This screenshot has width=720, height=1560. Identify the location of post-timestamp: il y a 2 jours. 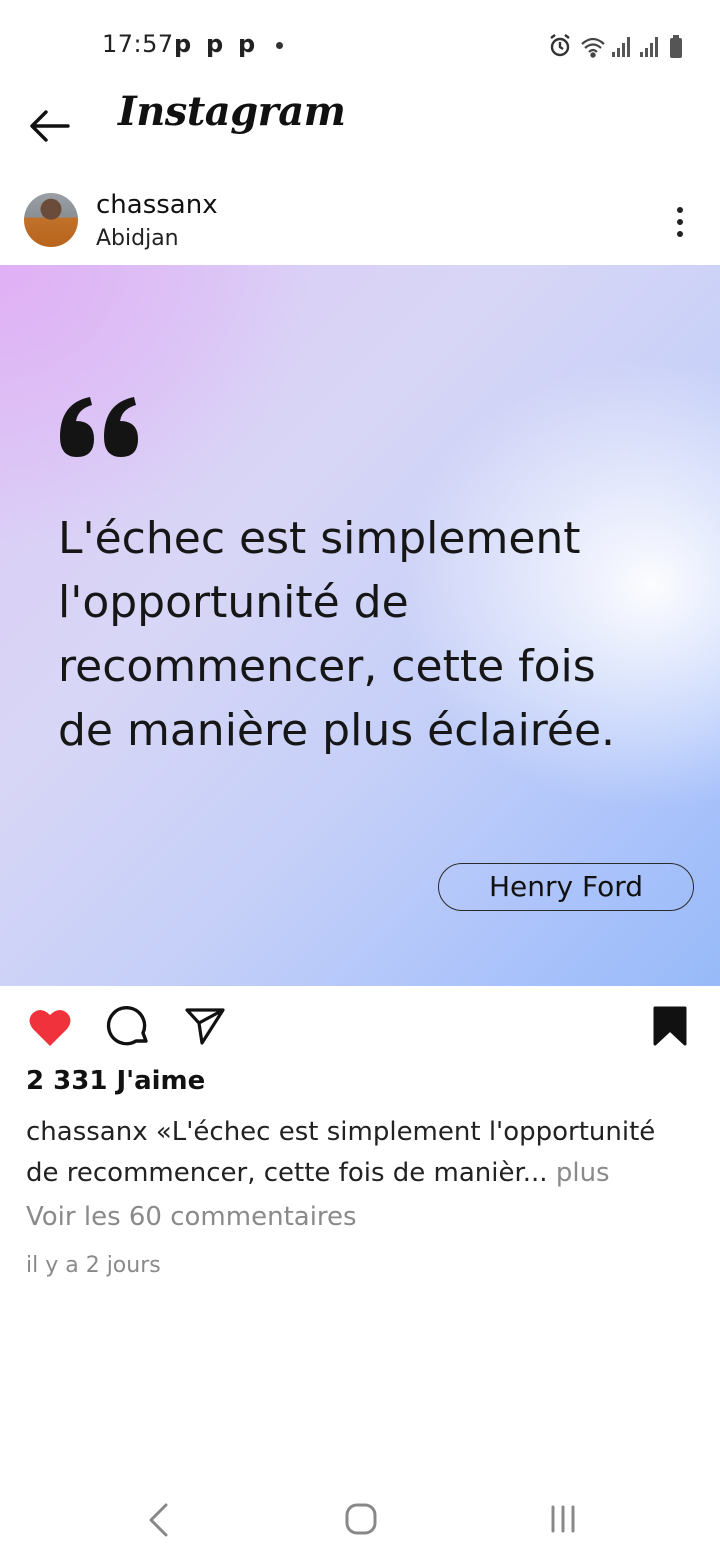
(93, 1265).